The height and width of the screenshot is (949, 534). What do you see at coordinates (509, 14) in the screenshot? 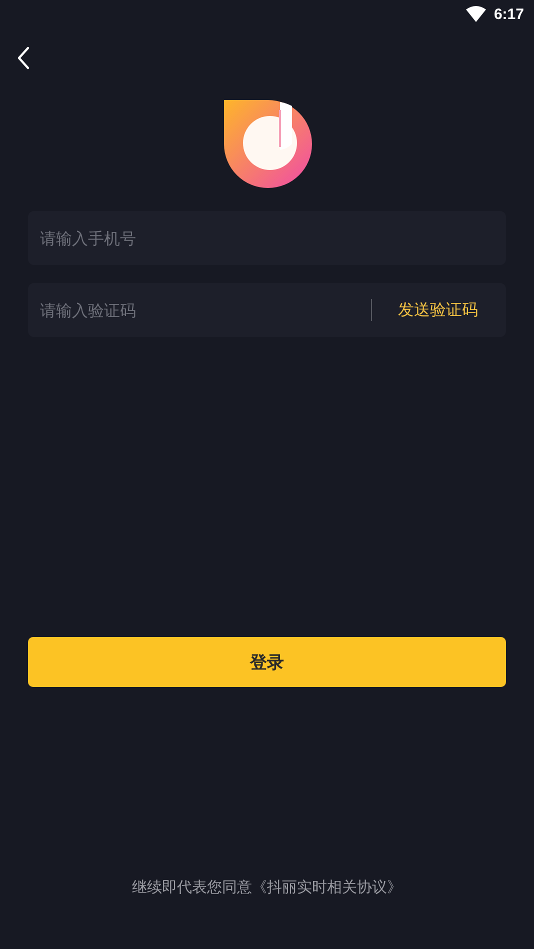
I see `status-time: 6:17` at bounding box center [509, 14].